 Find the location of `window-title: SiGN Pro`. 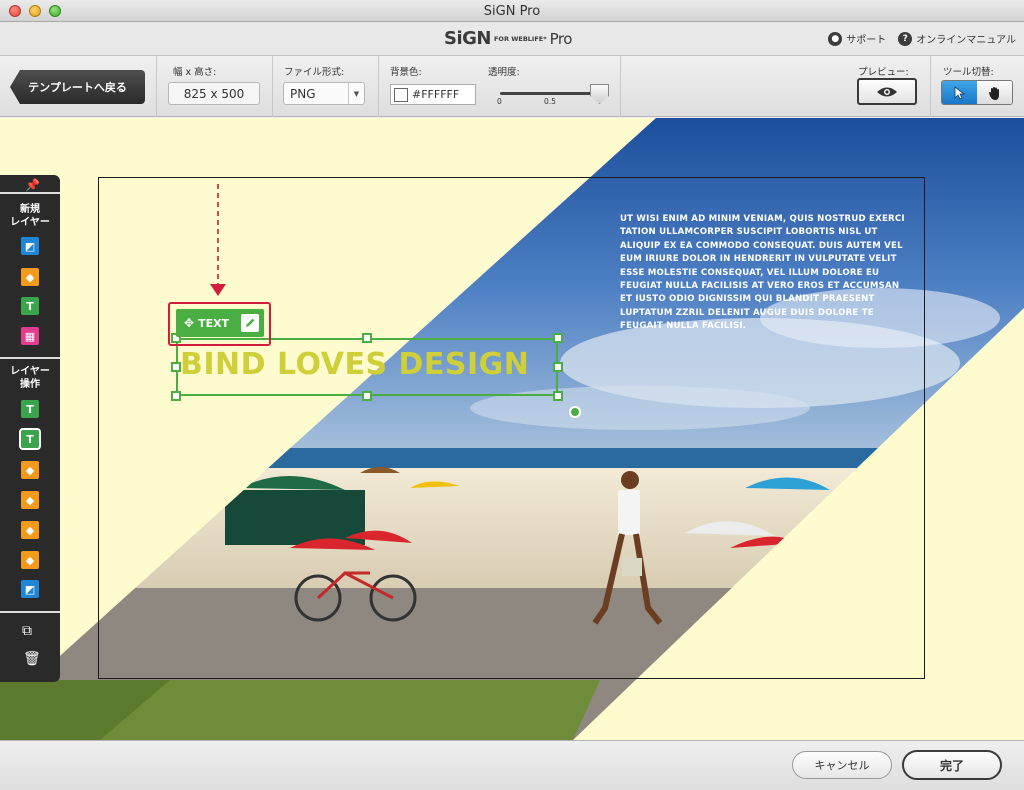

window-title: SiGN Pro is located at coordinates (512, 11).